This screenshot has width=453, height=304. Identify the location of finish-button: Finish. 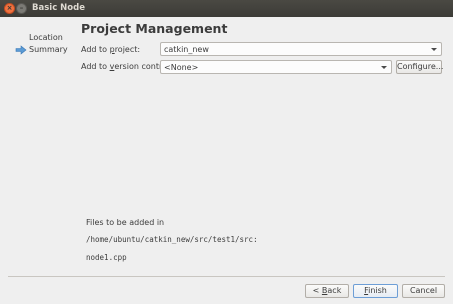
(375, 291).